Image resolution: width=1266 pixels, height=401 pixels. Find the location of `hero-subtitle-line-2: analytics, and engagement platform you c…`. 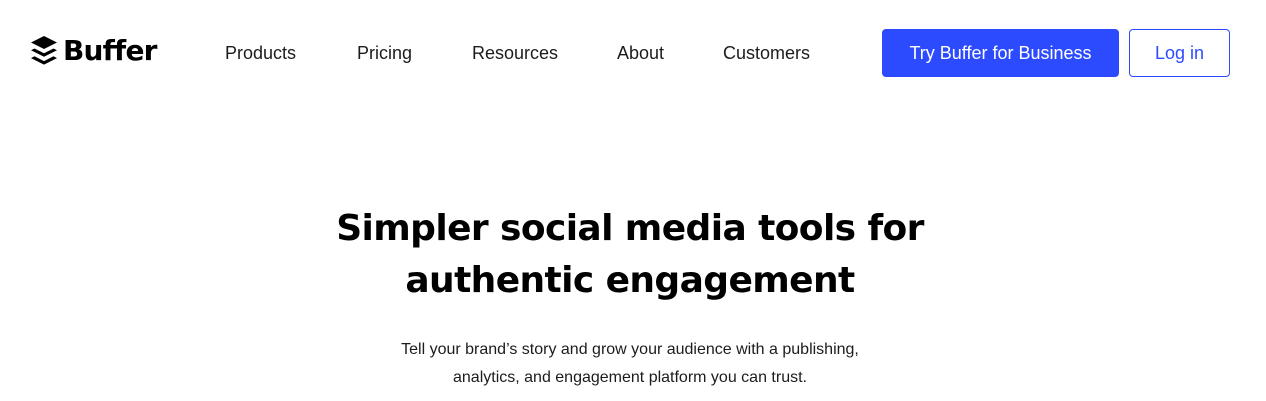

hero-subtitle-line-2: analytics, and engagement platform you c… is located at coordinates (630, 377).